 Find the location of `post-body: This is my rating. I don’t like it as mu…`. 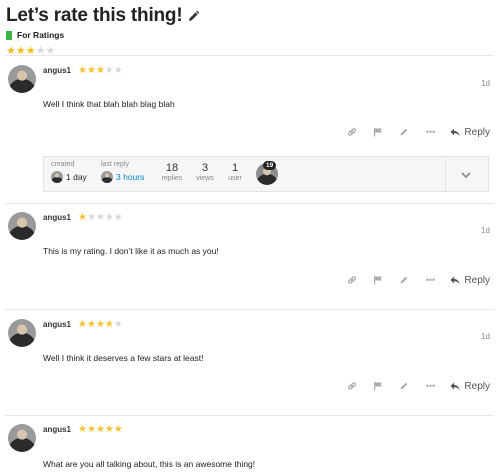

post-body: This is my rating. I don’t like it as mu… is located at coordinates (131, 251).